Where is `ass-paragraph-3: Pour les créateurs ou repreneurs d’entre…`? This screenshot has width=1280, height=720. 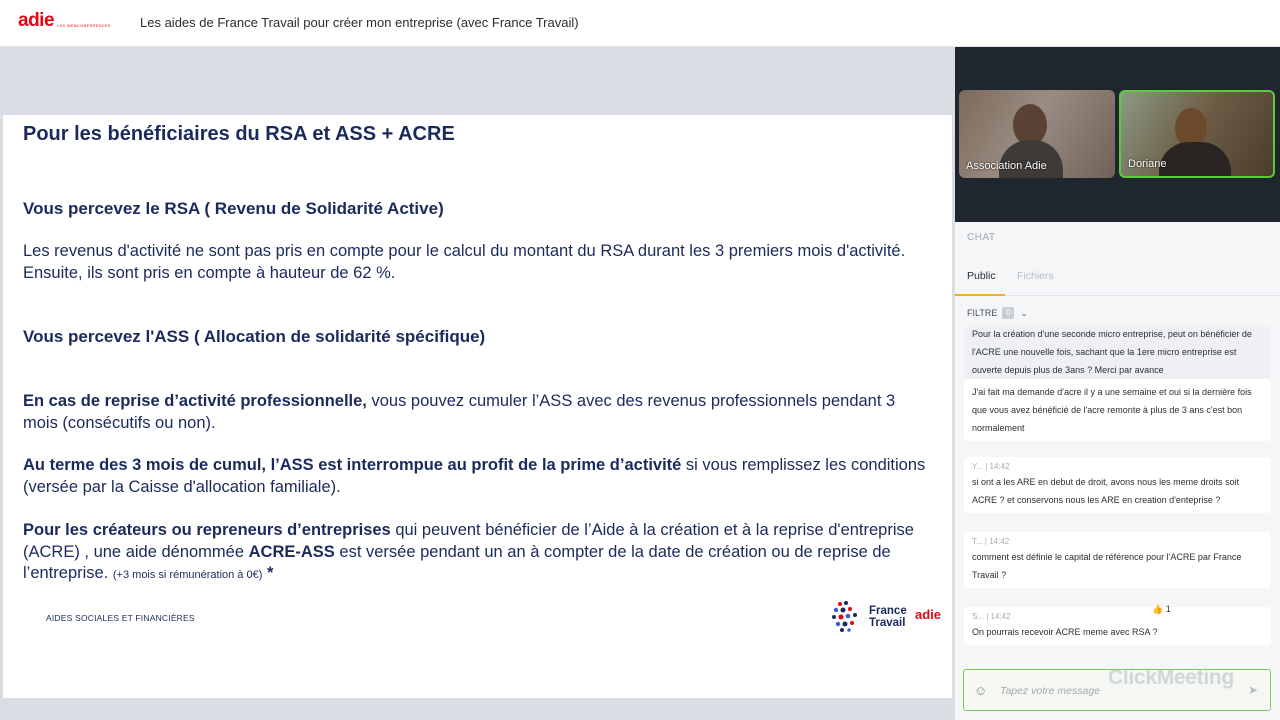 ass-paragraph-3: Pour les créateurs ou repreneurs d’entre… is located at coordinates (475, 553).